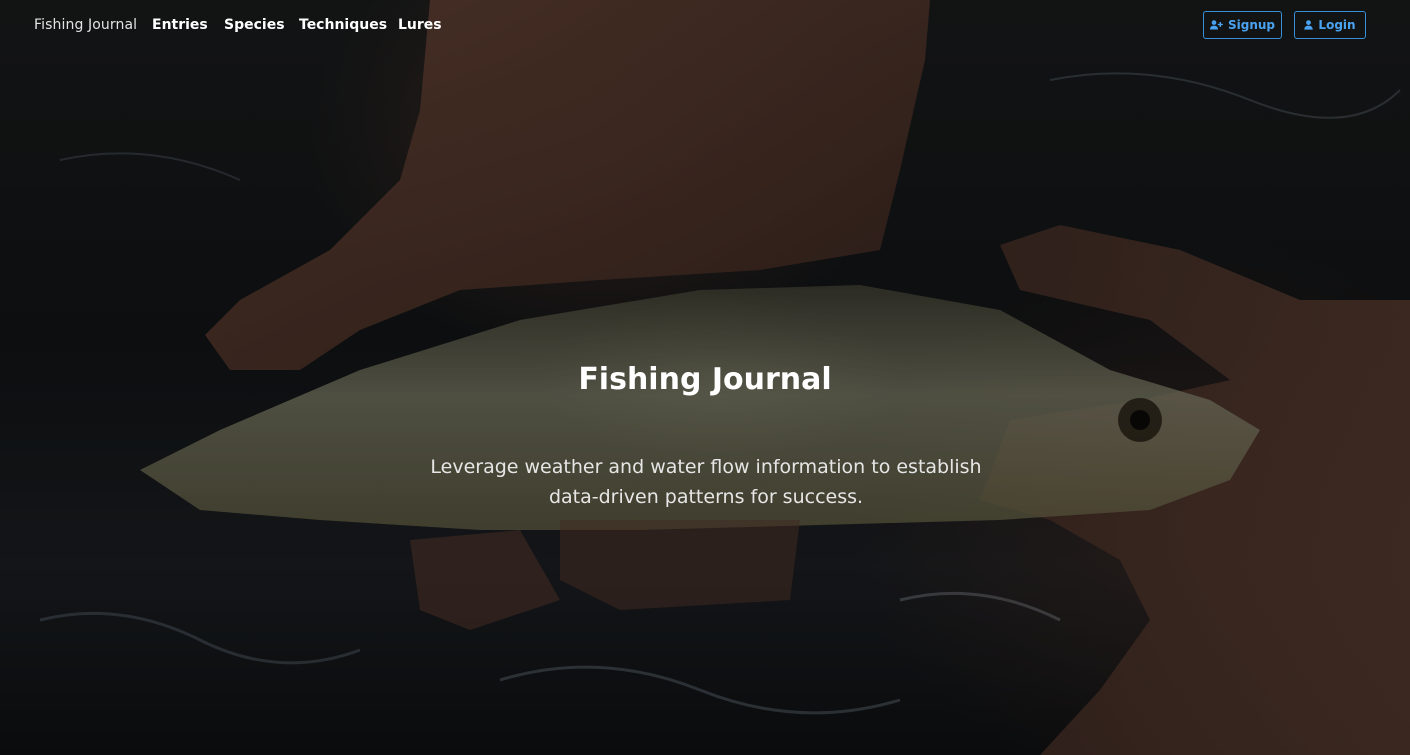 The width and height of the screenshot is (1410, 755). I want to click on login-button-label: Login, so click(1337, 25).